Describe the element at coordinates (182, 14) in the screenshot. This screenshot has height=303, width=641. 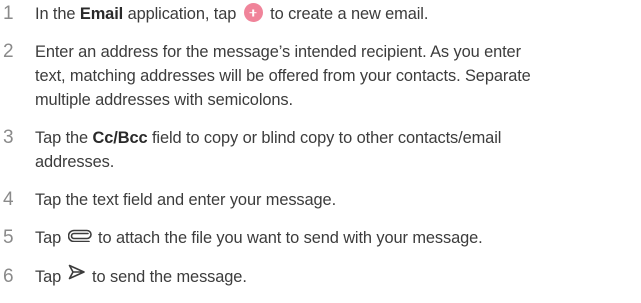
I see `step-text: application, tap` at that location.